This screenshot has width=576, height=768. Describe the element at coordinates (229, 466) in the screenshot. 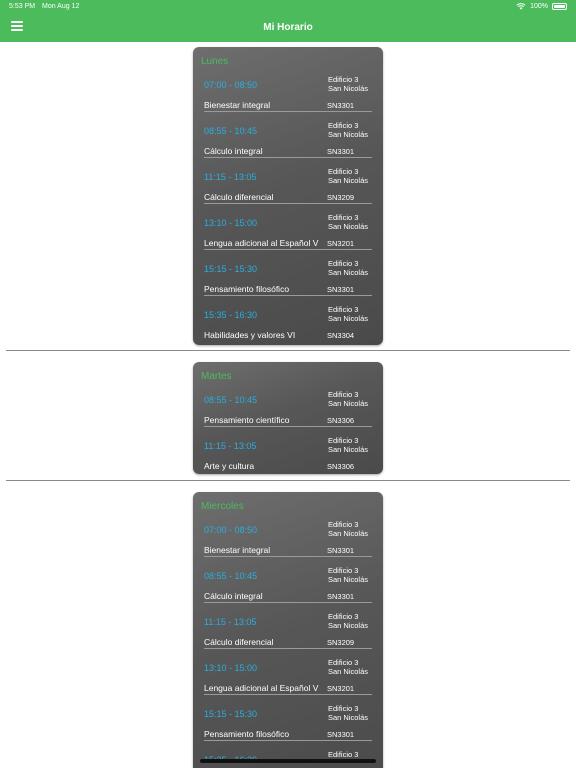

I see `class-subject: Arte y cultura` at that location.